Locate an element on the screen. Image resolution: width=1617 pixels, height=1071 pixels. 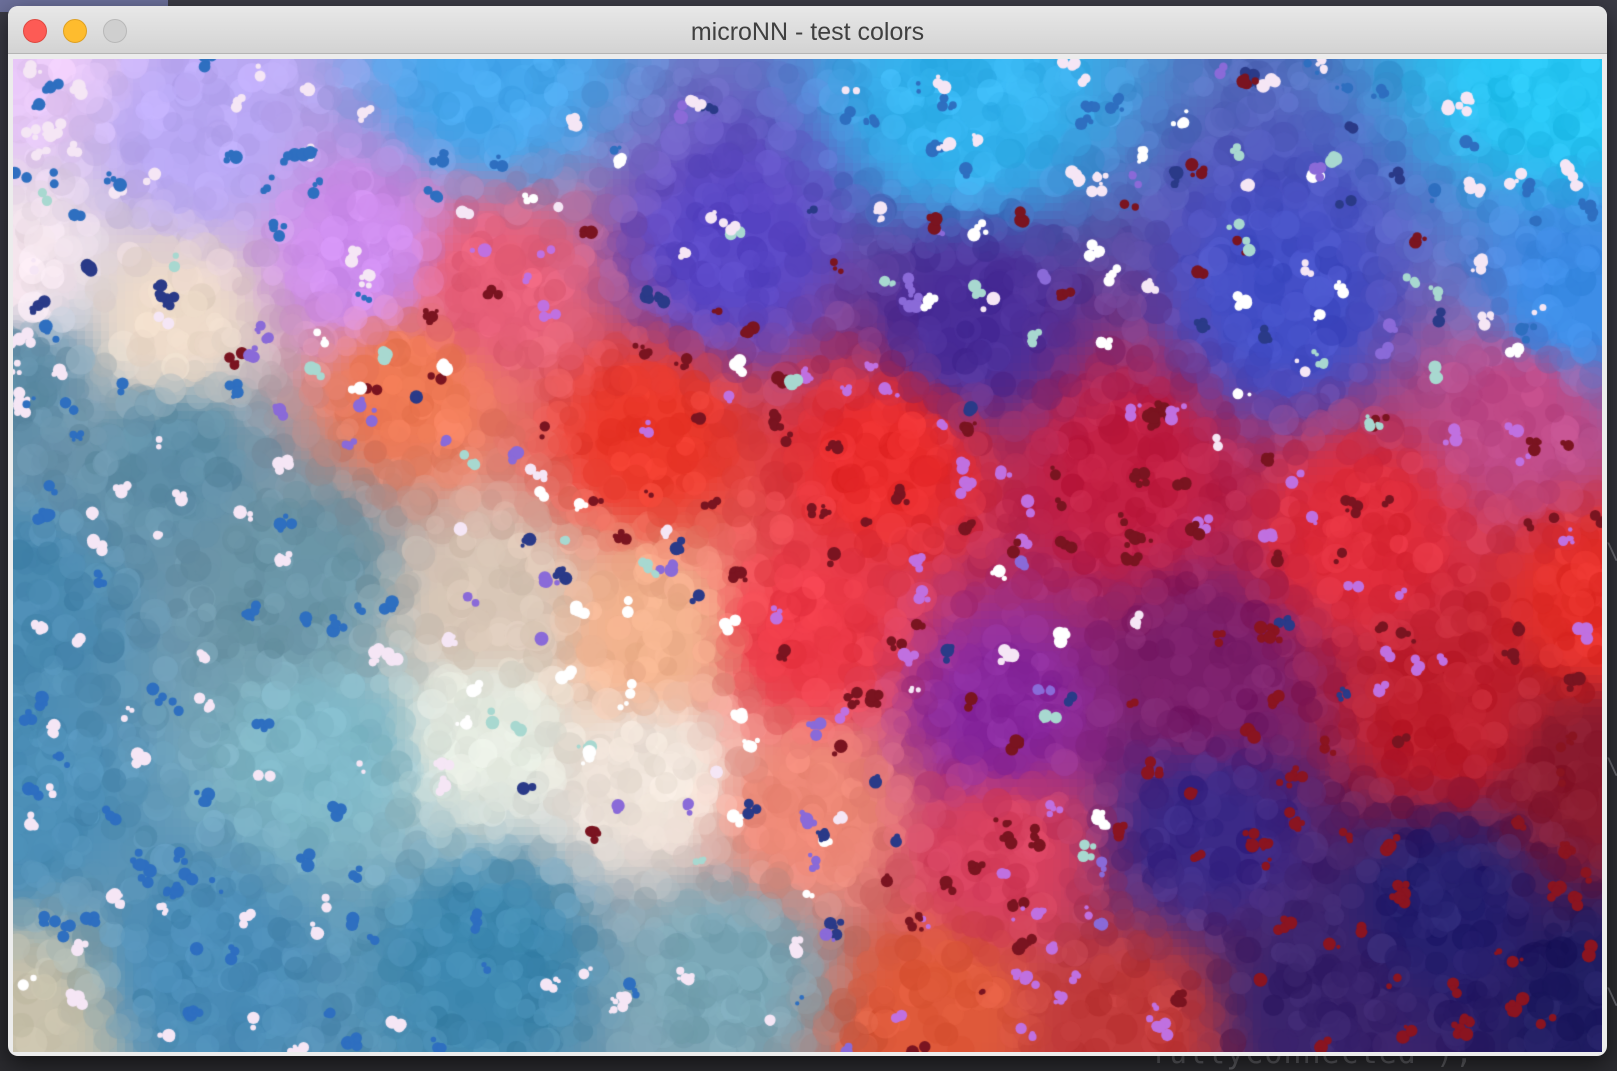
window-title: microNN - test colors is located at coordinates (807, 32).